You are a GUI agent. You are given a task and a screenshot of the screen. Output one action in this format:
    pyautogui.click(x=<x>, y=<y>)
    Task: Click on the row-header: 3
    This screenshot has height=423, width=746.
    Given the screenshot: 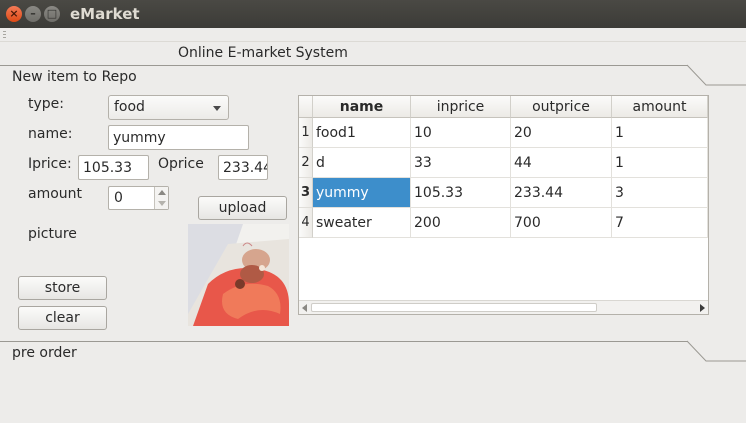 What is the action you would take?
    pyautogui.click(x=306, y=193)
    